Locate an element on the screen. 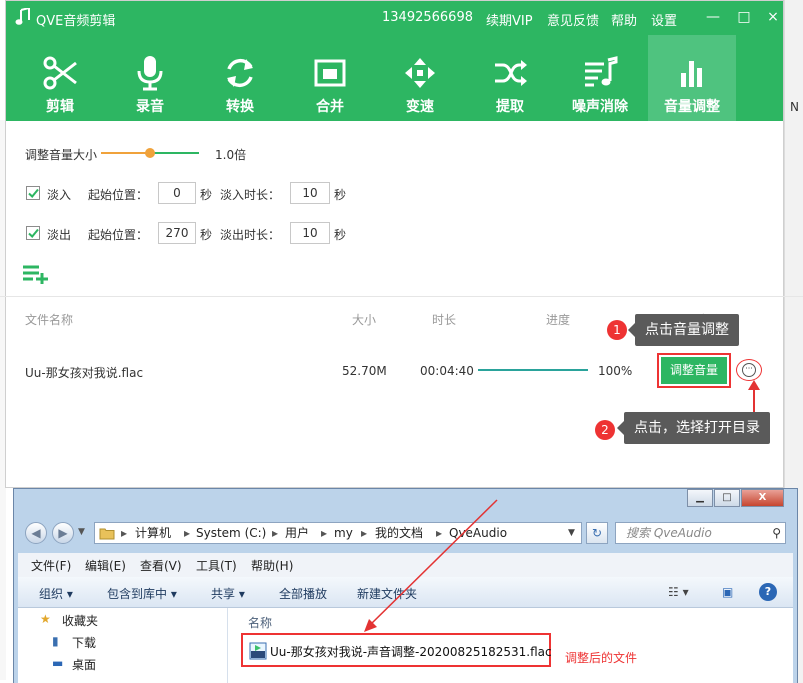 The width and height of the screenshot is (803, 683). microphone-icon is located at coordinates (150, 73).